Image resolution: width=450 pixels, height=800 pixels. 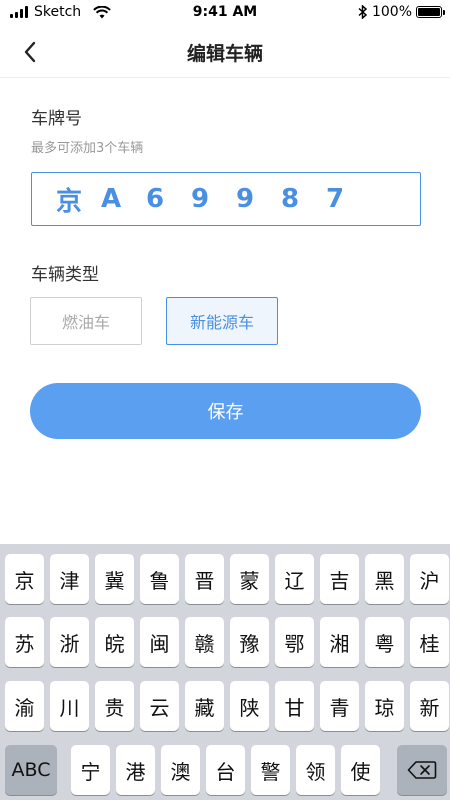 What do you see at coordinates (225, 706) in the screenshot?
I see `keyboard-row-3: 渝 川 贵 云 藏 陕 甘 青 琼 新` at bounding box center [225, 706].